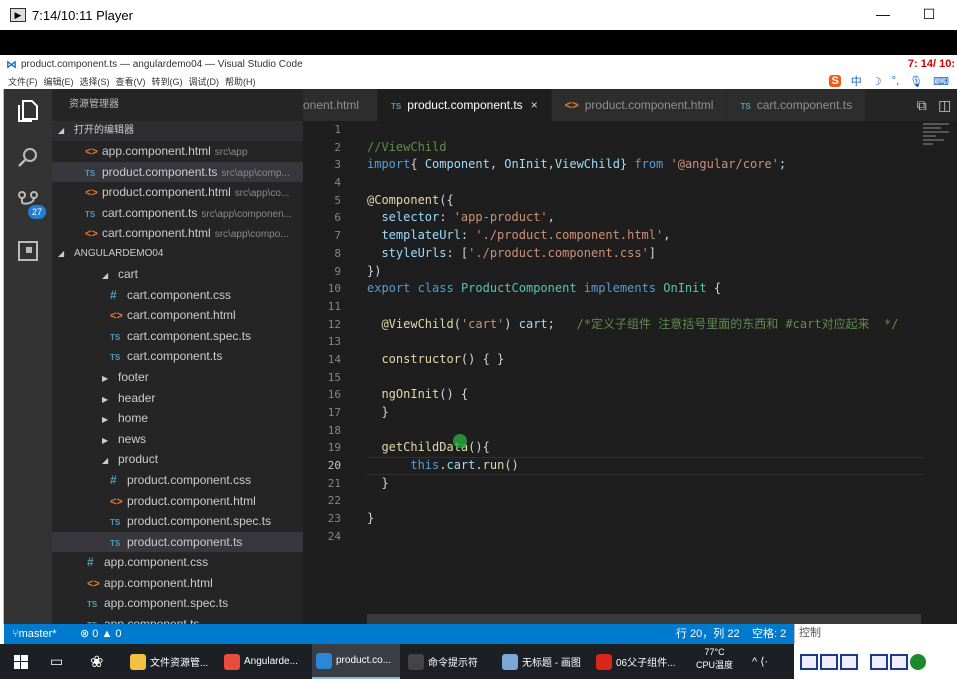 The width and height of the screenshot is (957, 679). Describe the element at coordinates (639, 105) in the screenshot. I see `tab-file: <> product.component.html` at that location.